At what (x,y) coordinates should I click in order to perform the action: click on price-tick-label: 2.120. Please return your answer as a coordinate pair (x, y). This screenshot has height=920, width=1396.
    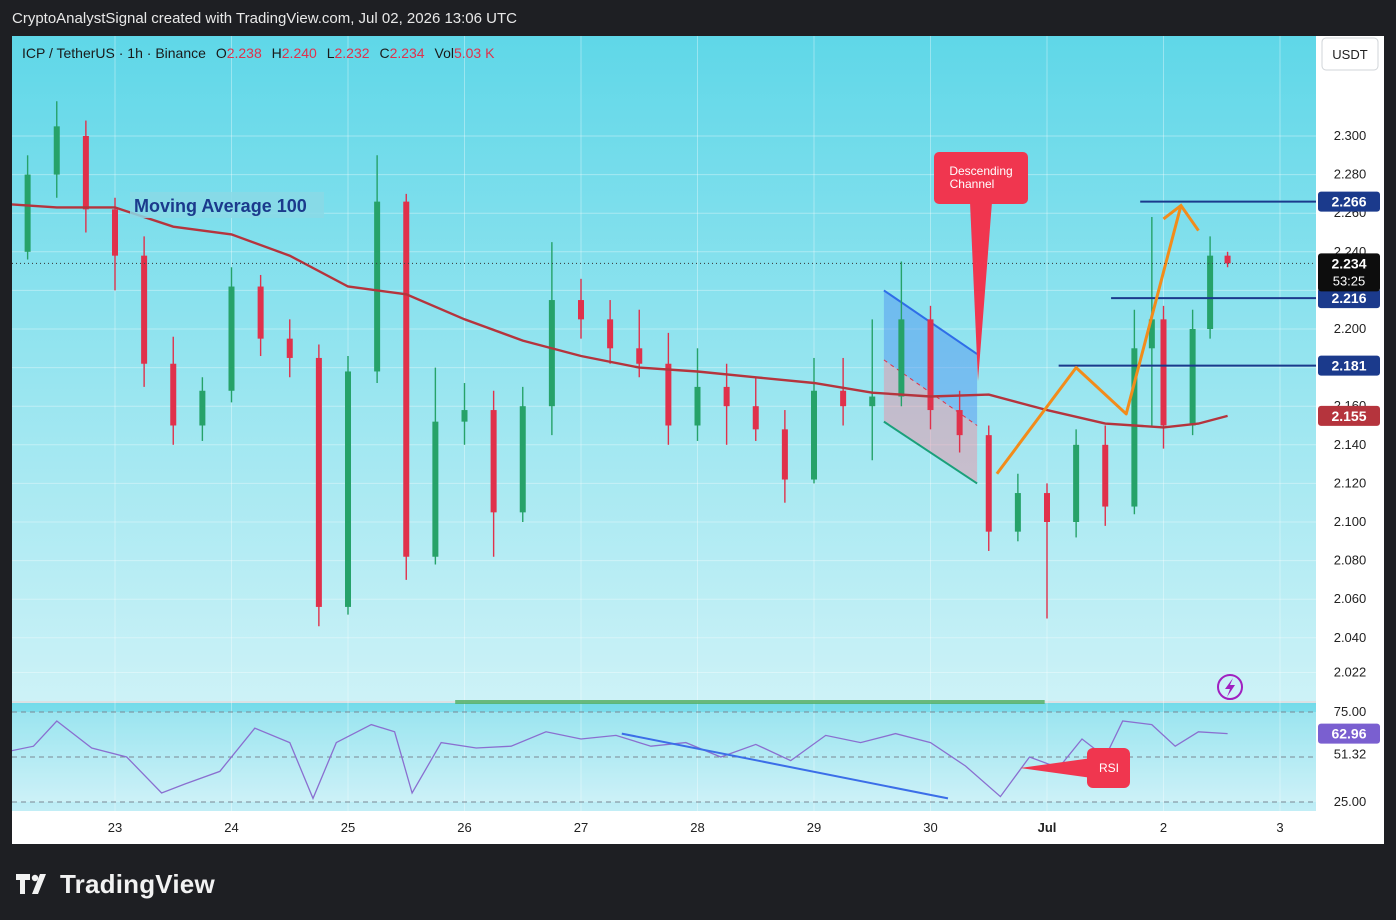
    Looking at the image, I should click on (1350, 482).